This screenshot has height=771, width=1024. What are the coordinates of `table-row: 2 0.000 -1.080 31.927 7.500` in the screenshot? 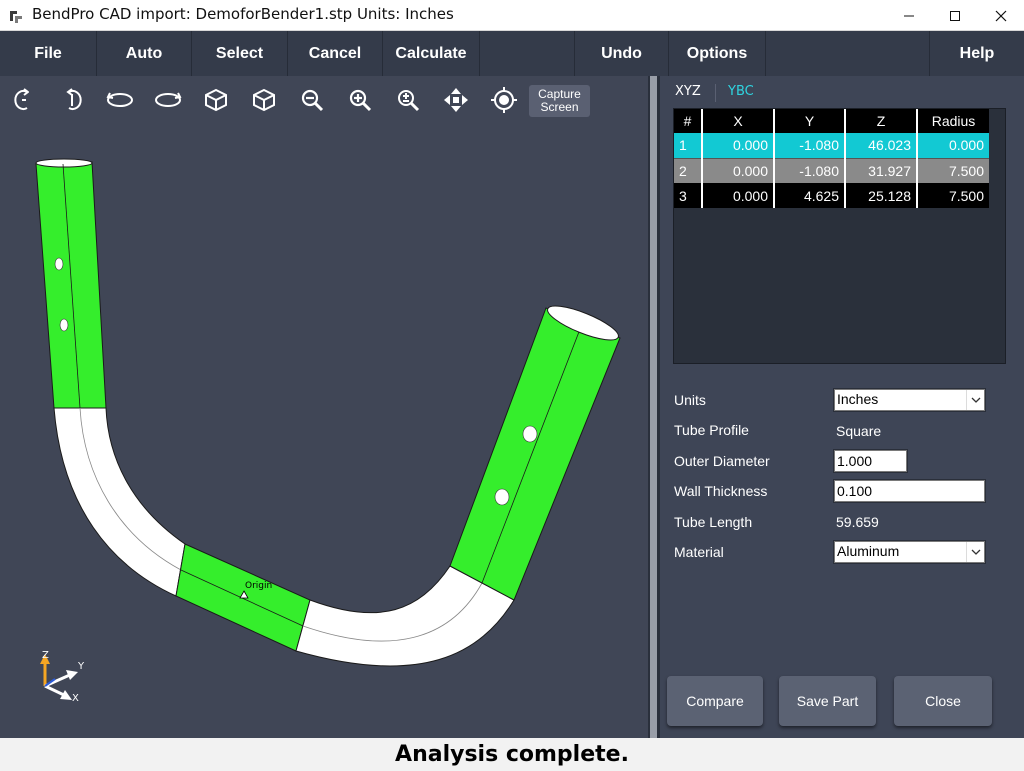 It's located at (831, 170).